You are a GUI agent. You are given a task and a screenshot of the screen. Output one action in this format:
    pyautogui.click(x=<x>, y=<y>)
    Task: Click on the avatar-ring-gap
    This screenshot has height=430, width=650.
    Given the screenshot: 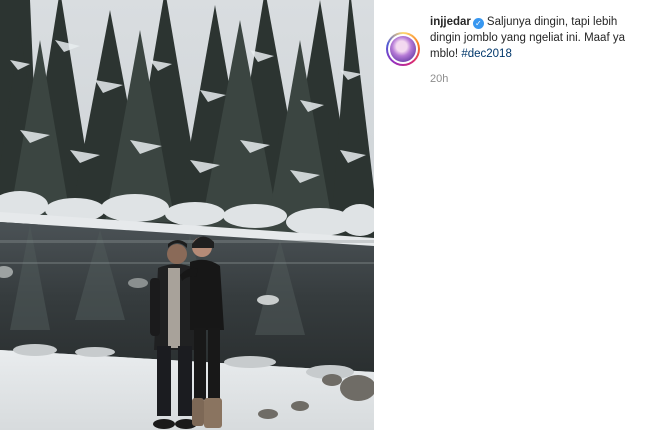 What is the action you would take?
    pyautogui.click(x=403, y=49)
    